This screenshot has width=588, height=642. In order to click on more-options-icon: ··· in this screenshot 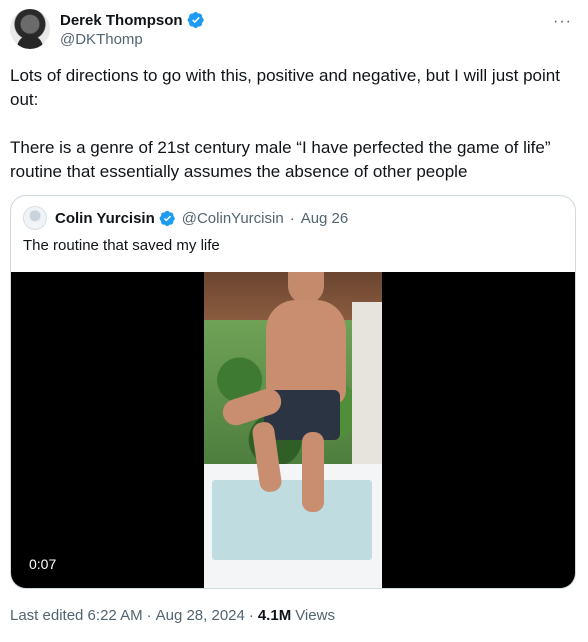, I will do `click(562, 22)`.